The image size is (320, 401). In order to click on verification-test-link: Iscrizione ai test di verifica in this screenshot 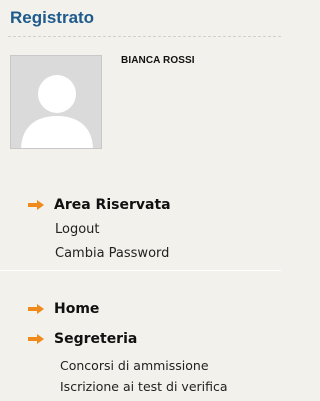, I will do `click(144, 386)`.